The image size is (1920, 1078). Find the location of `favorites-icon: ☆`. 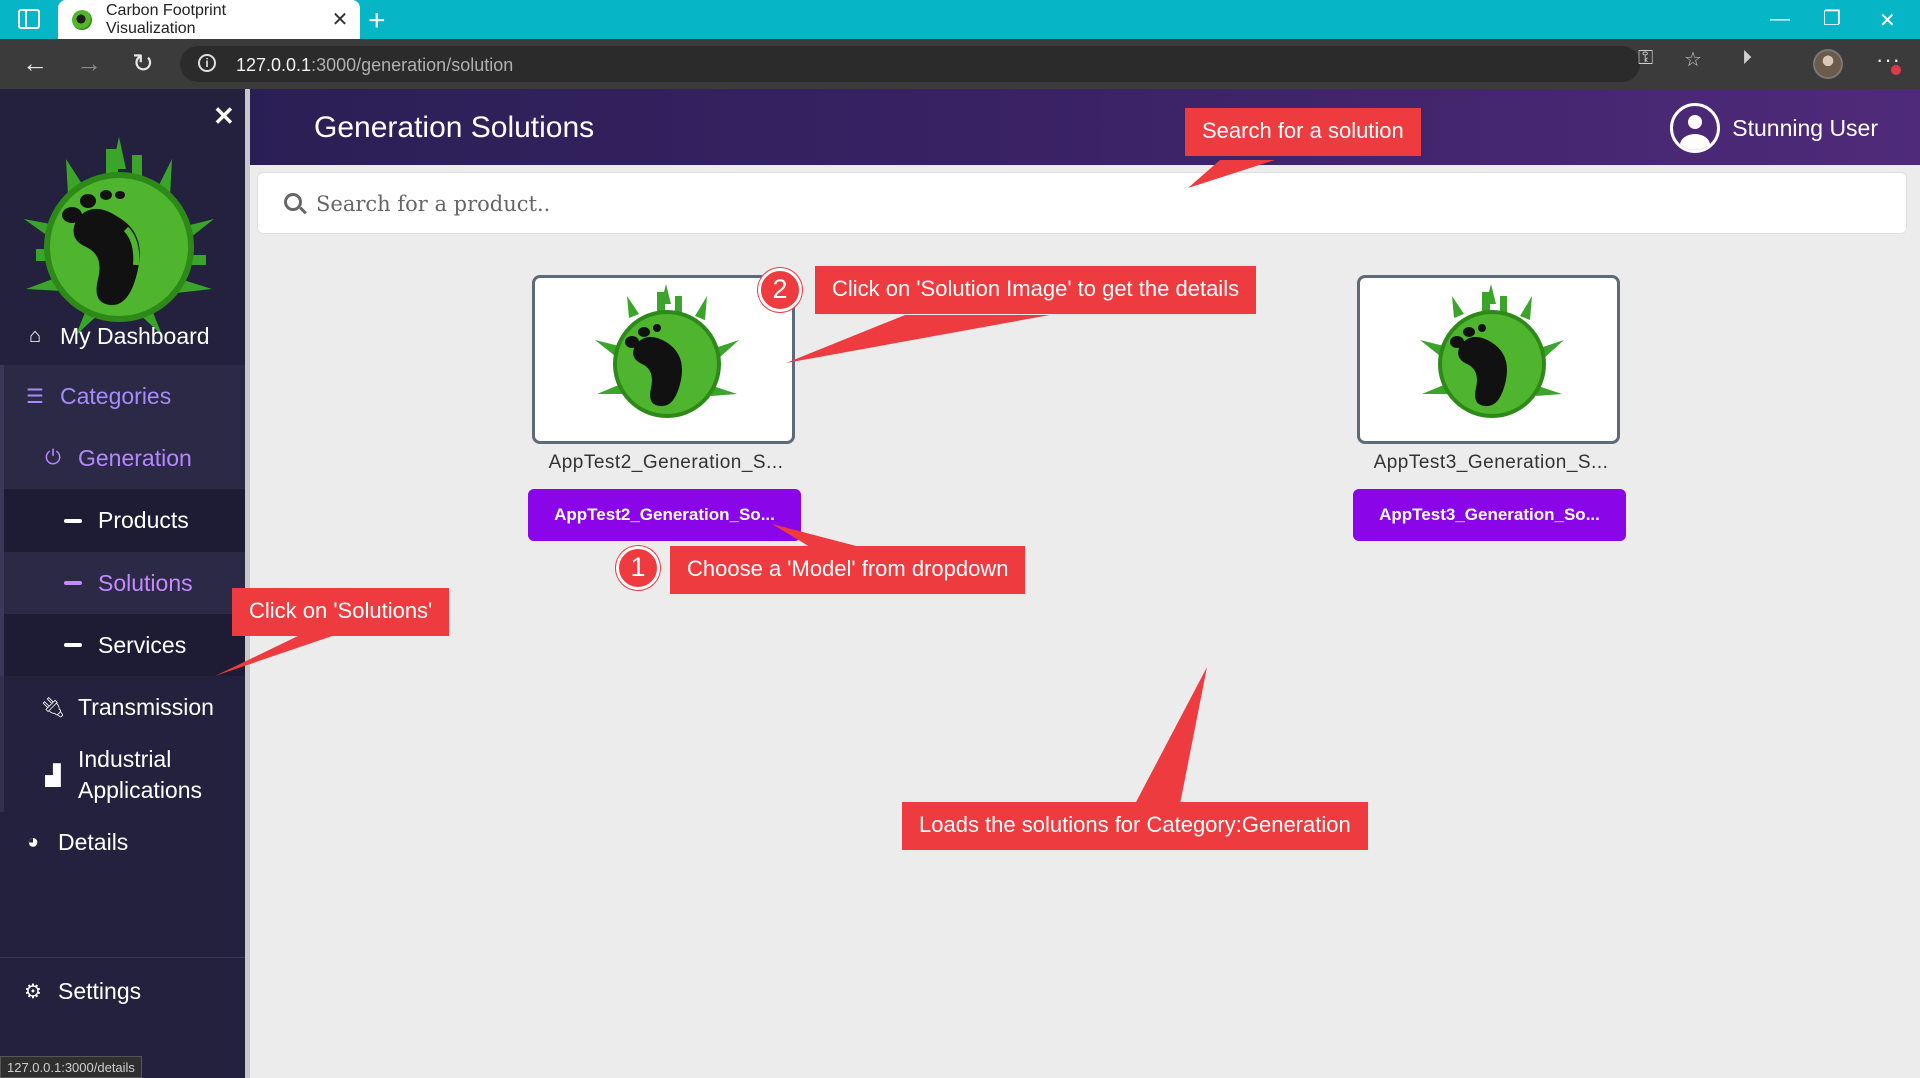

favorites-icon: ☆ is located at coordinates (1693, 59).